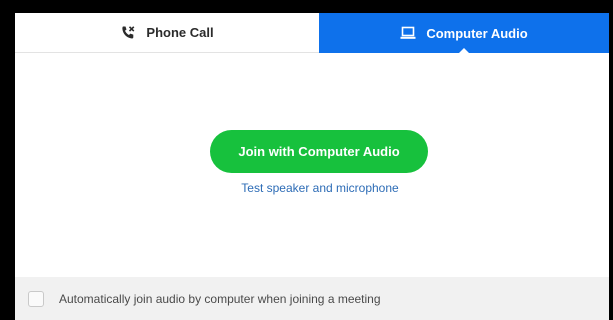  Describe the element at coordinates (180, 32) in the screenshot. I see `tab-phone-call-label: Phone Call` at that location.